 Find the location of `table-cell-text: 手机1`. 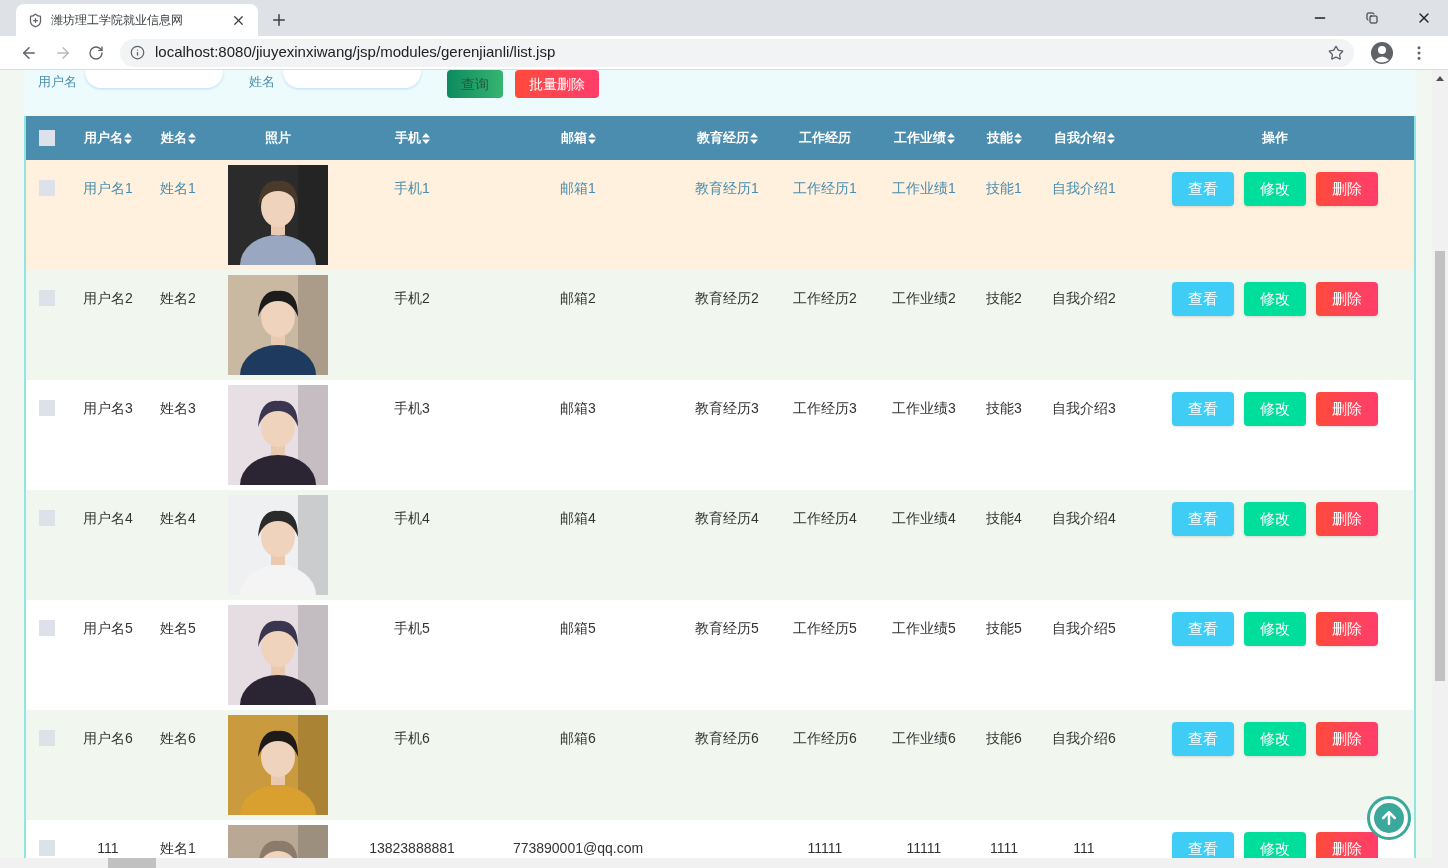

table-cell-text: 手机1 is located at coordinates (412, 188).